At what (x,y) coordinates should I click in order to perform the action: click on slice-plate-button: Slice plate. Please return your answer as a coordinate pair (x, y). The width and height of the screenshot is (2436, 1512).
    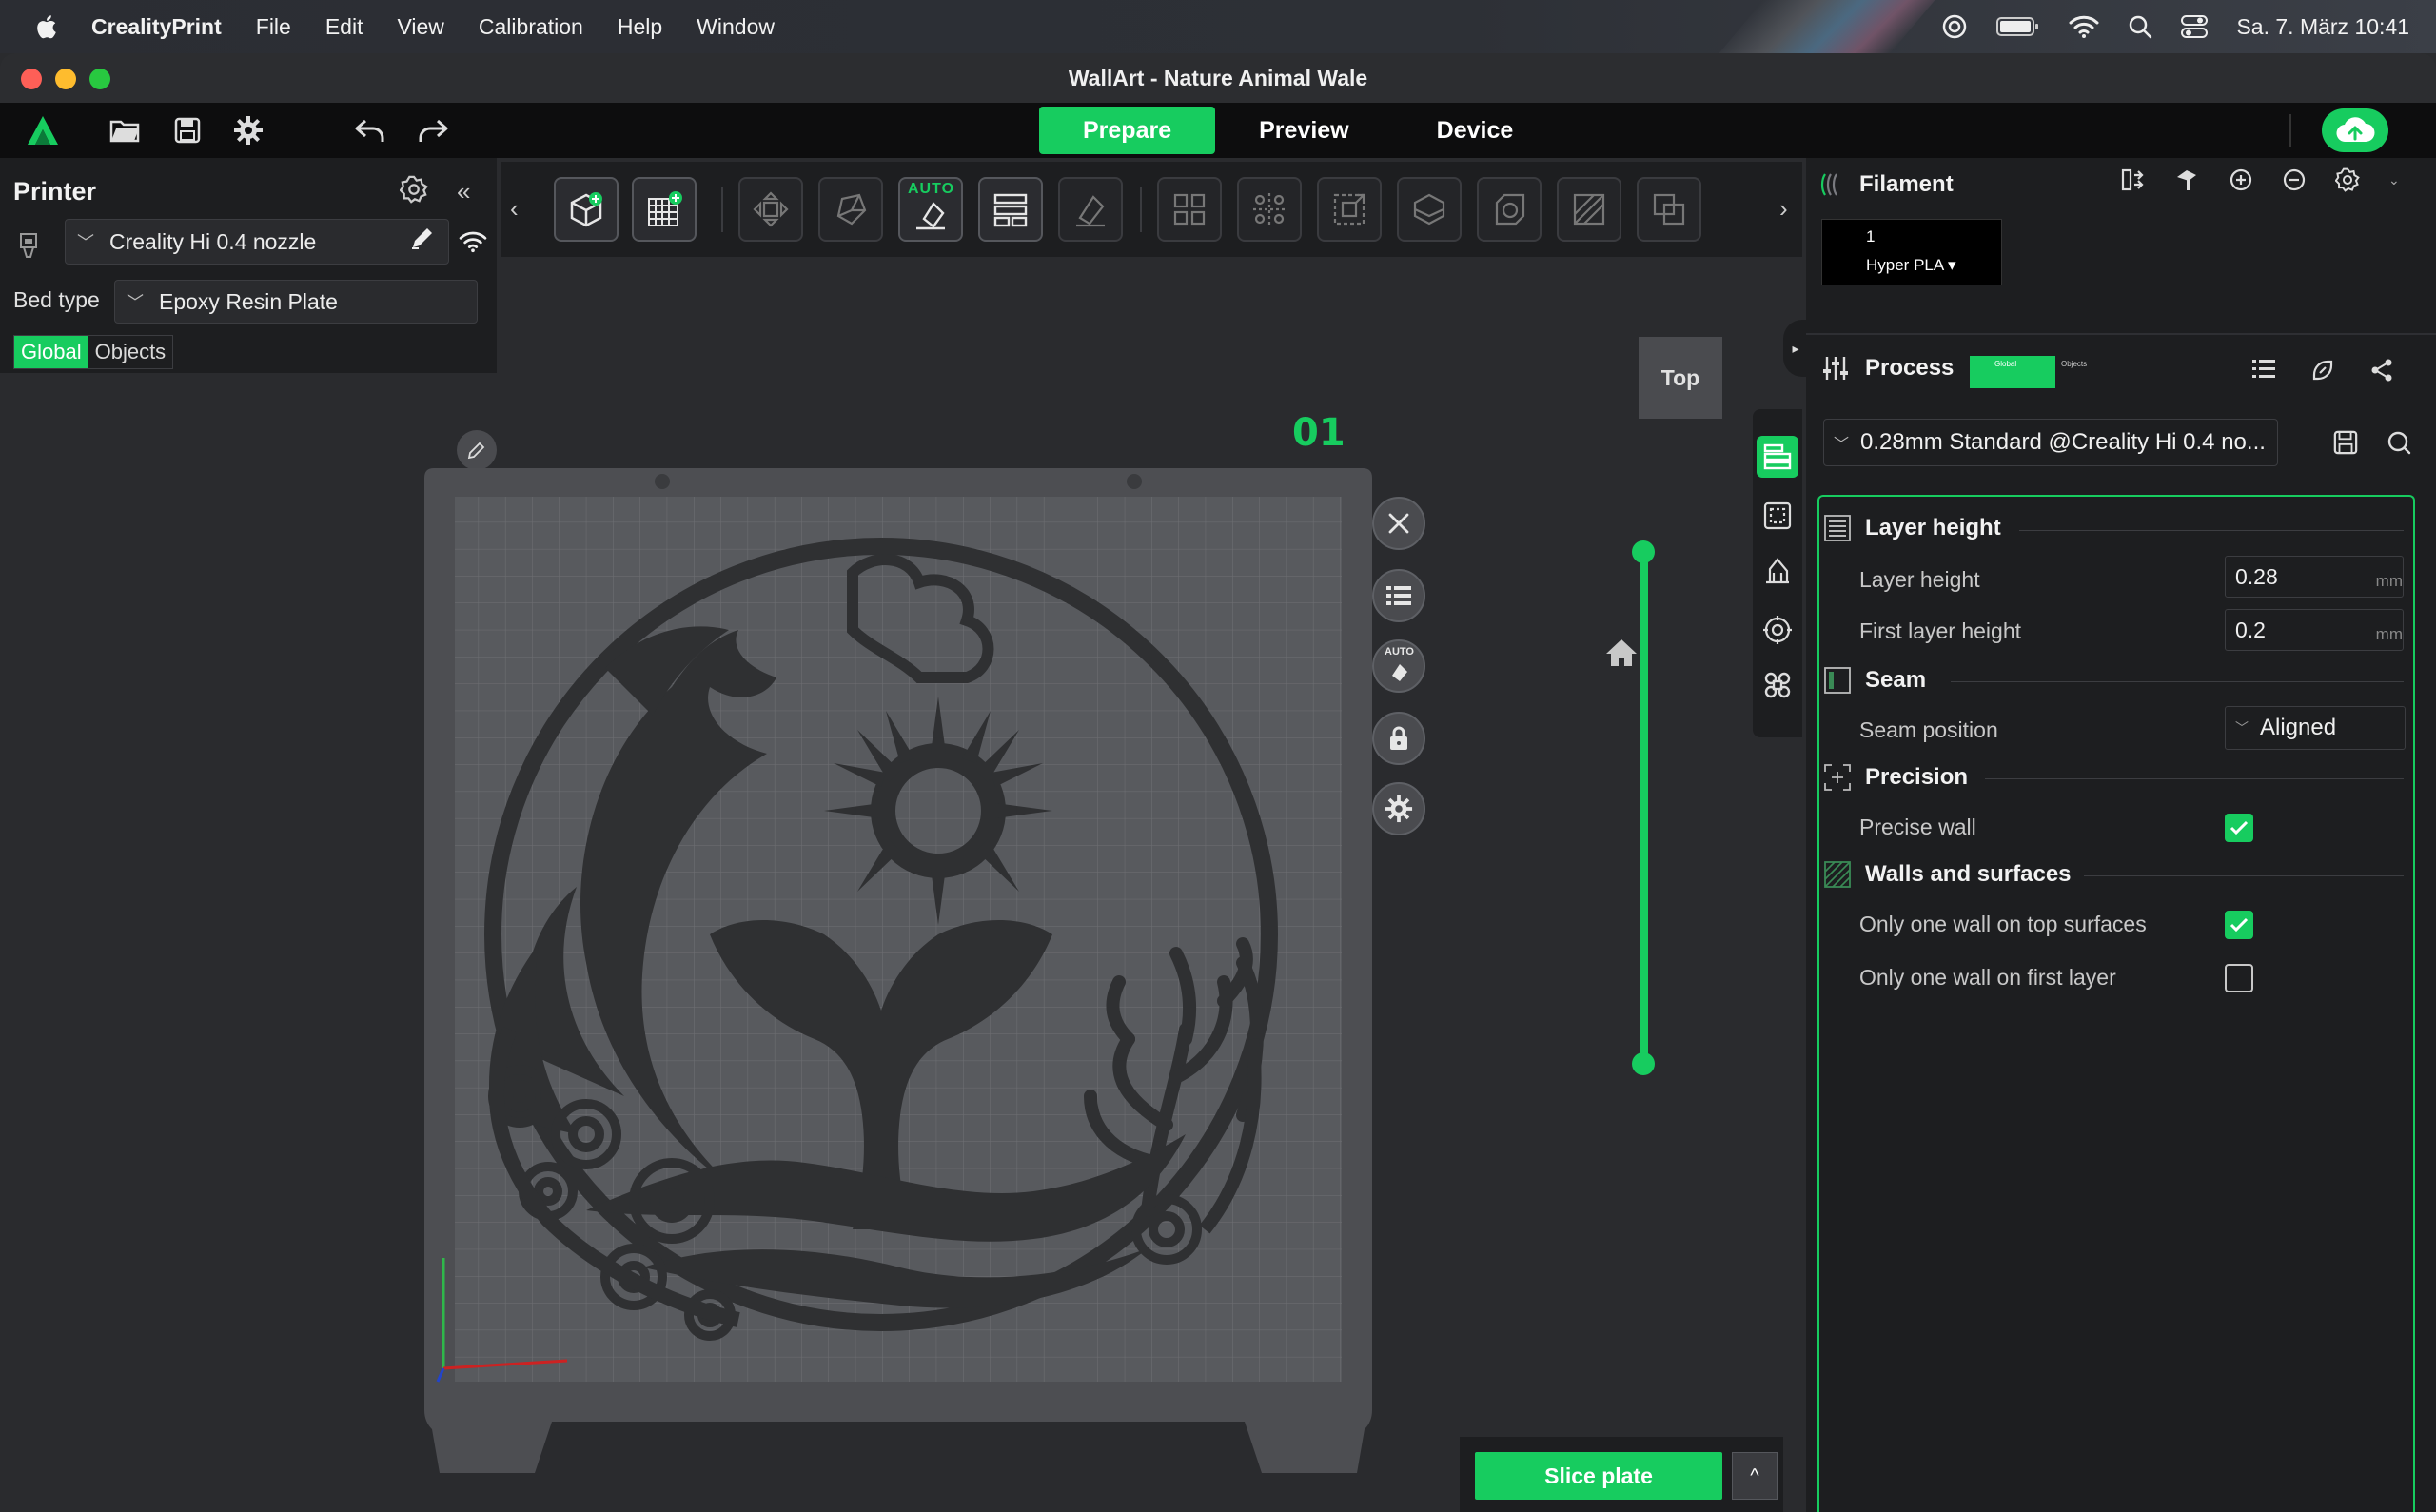
    Looking at the image, I should click on (1599, 1476).